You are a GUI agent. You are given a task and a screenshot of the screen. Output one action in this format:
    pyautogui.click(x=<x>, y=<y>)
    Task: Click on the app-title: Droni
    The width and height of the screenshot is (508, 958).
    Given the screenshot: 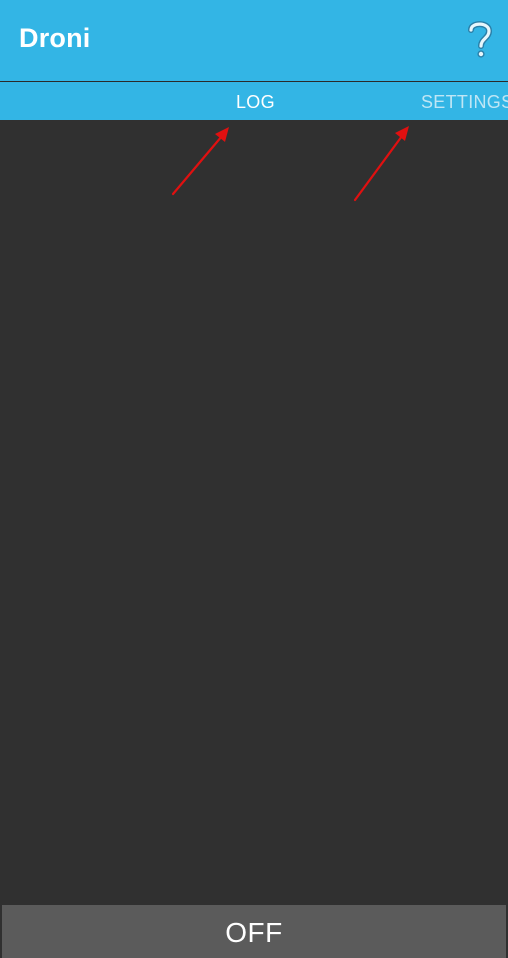 What is the action you would take?
    pyautogui.click(x=55, y=38)
    